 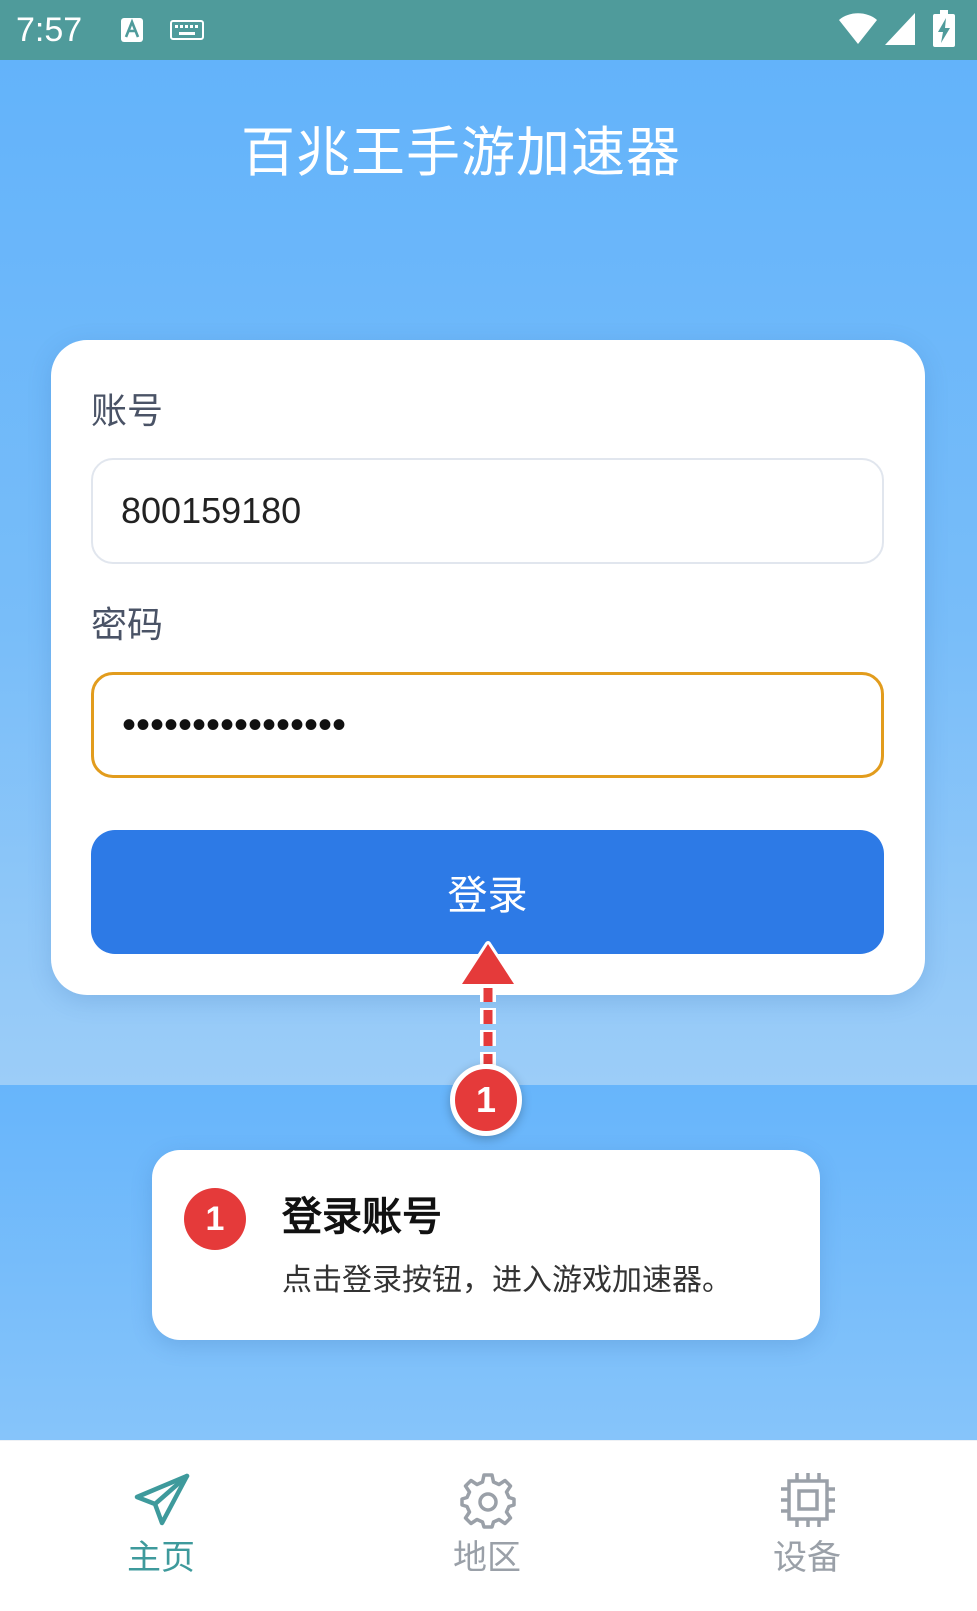 I want to click on gear-icon, so click(x=488, y=1501).